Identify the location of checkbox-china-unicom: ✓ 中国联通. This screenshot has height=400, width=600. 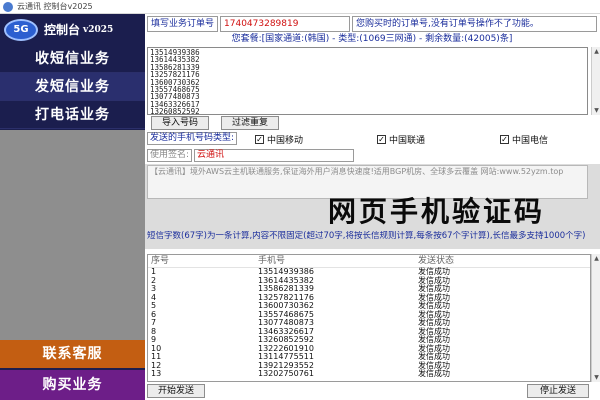
(401, 139).